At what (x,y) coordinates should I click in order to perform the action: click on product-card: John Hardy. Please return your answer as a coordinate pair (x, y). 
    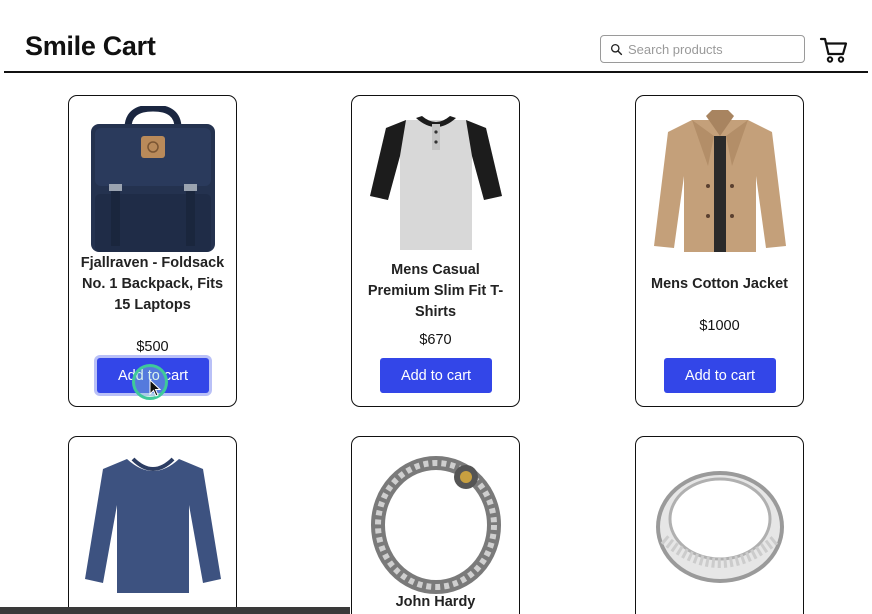
    Looking at the image, I should click on (435, 525).